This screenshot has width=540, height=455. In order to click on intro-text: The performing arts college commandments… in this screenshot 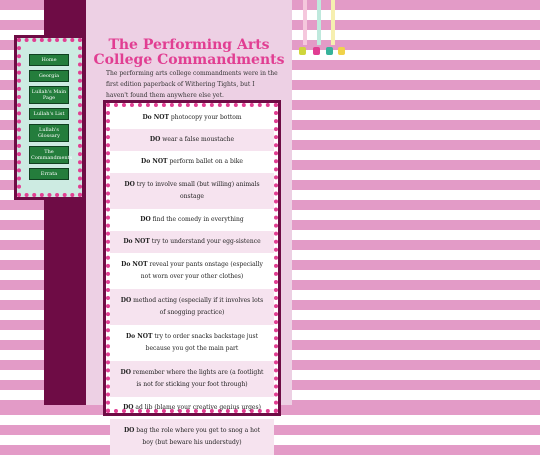, I will do `click(192, 84)`.